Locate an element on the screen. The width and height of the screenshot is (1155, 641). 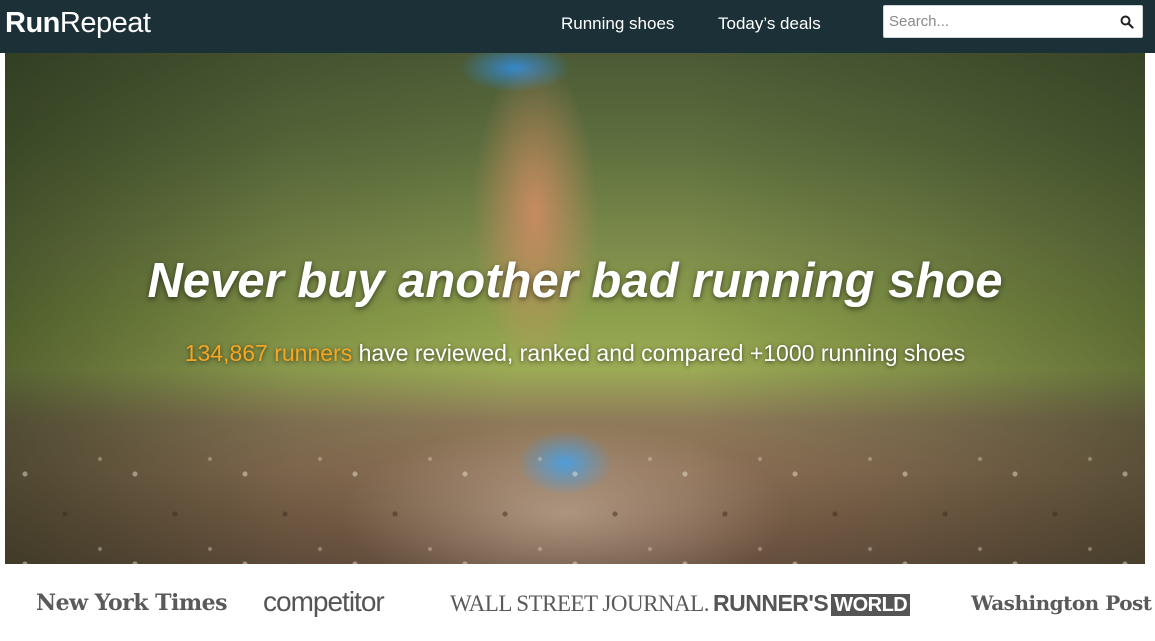
runrepeat-logo: RunRepeat is located at coordinates (78, 23).